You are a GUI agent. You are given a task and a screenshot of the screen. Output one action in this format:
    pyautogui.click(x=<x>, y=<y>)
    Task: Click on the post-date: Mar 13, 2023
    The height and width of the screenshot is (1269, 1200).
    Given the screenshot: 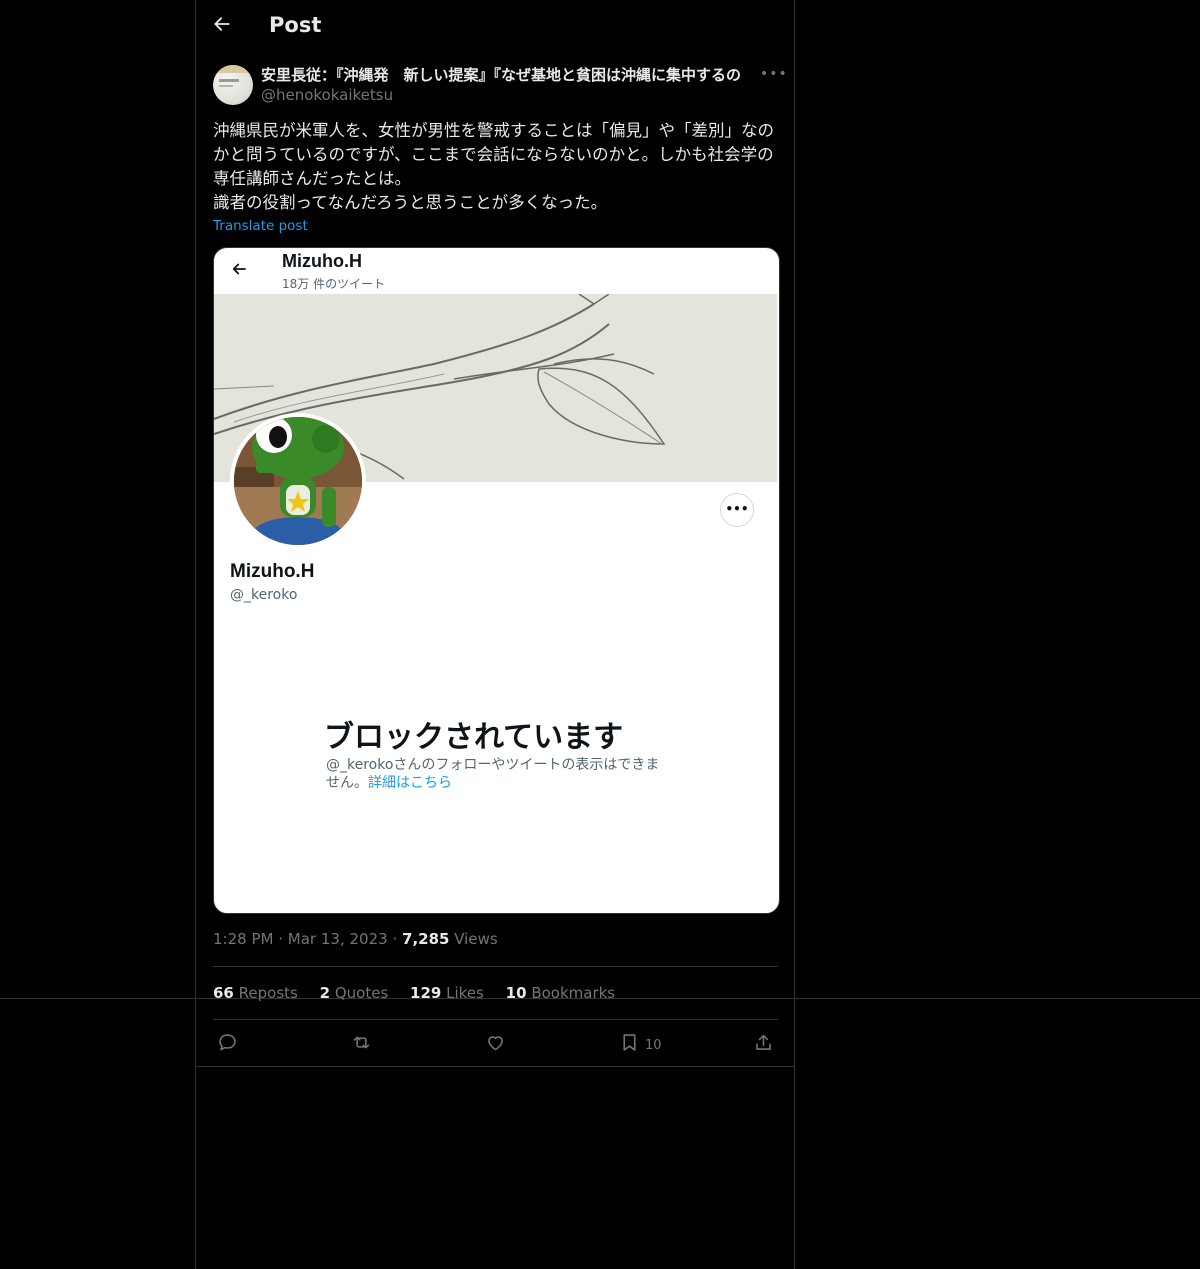 What is the action you would take?
    pyautogui.click(x=338, y=939)
    